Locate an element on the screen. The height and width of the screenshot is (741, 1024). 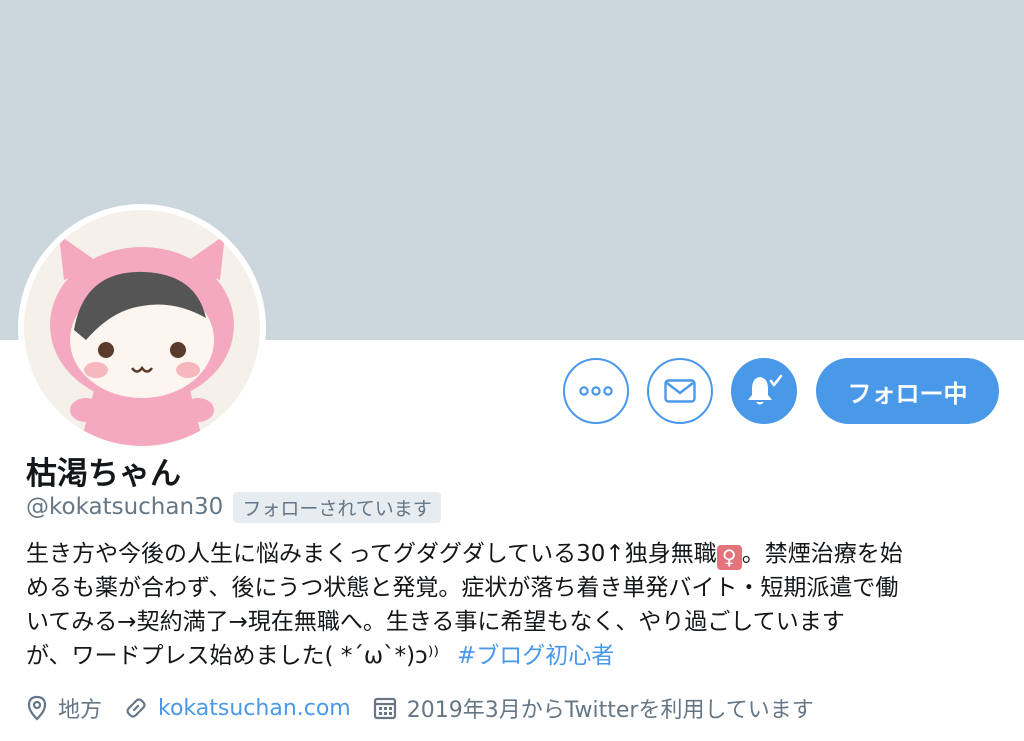
website-item: kokatsuchan.com is located at coordinates (237, 708).